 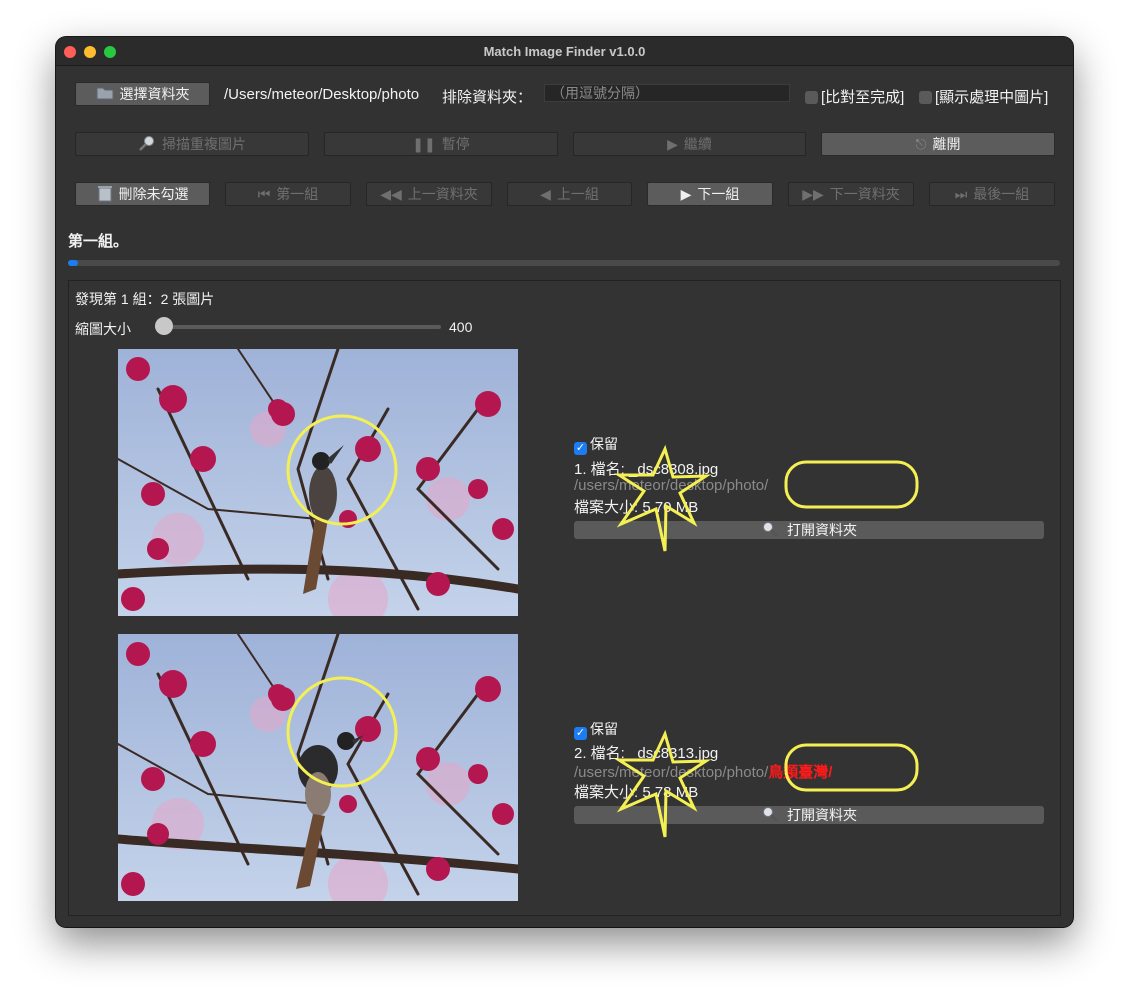 I want to click on file-path-1: /users/meteor/desktop/photo/, so click(x=671, y=485).